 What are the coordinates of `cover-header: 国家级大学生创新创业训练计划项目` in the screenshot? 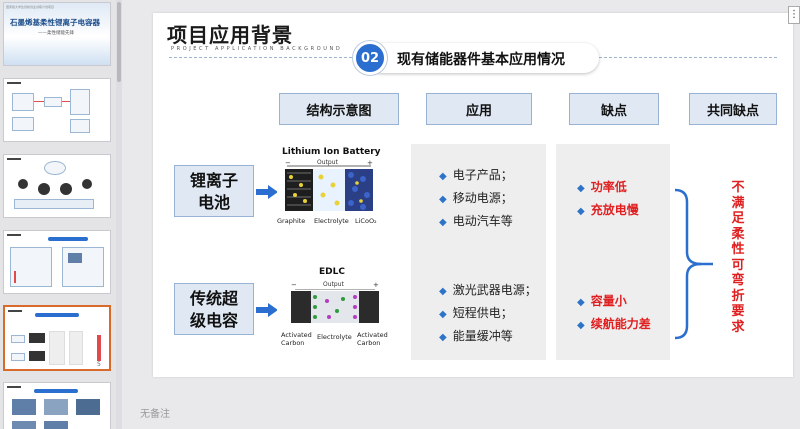 It's located at (30, 7).